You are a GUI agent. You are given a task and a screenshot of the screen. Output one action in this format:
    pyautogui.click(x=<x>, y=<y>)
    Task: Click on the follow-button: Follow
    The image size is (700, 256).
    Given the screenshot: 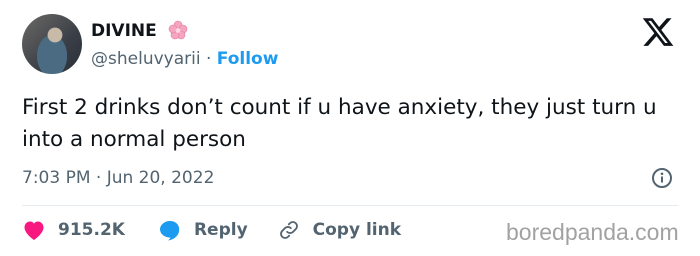 What is the action you would take?
    pyautogui.click(x=248, y=59)
    